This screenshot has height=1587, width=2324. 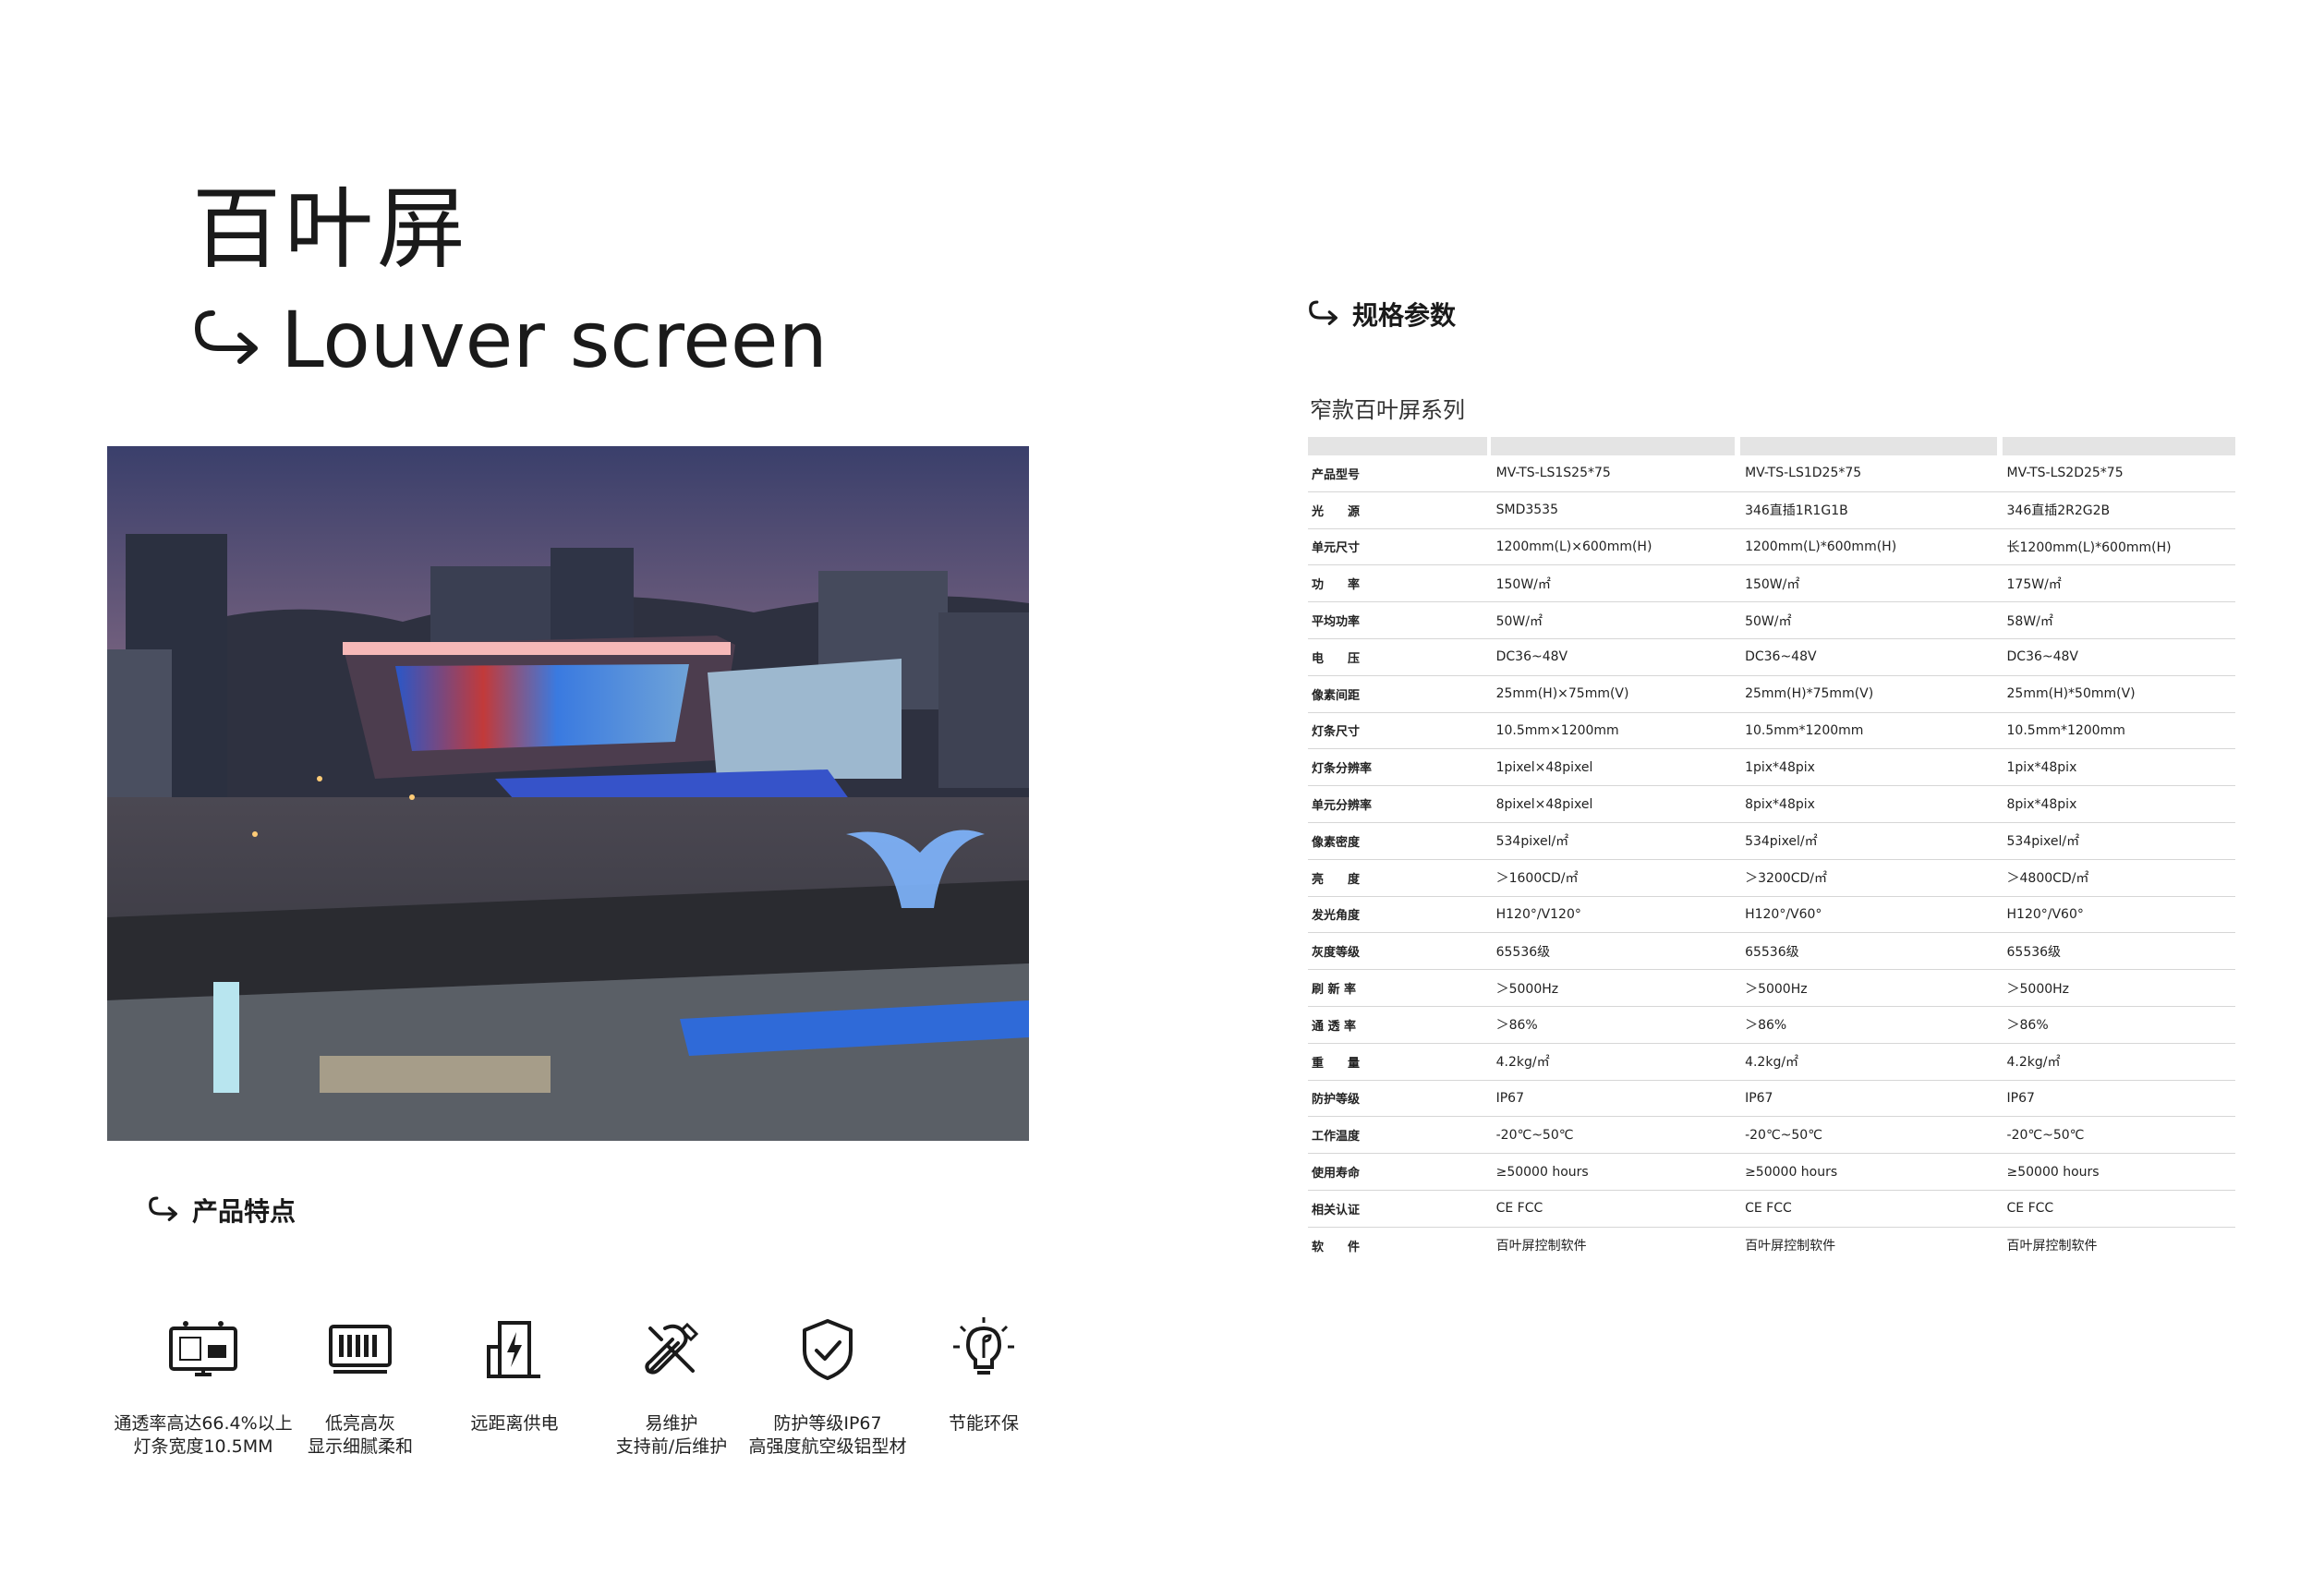 I want to click on spec-value: 175W/㎡, so click(x=2034, y=584).